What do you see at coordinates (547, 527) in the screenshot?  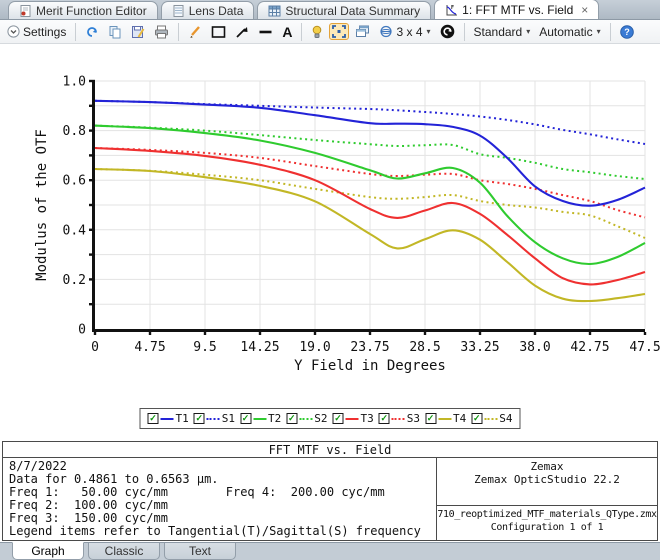 I see `configuration-label: Configuration 1 of 1` at bounding box center [547, 527].